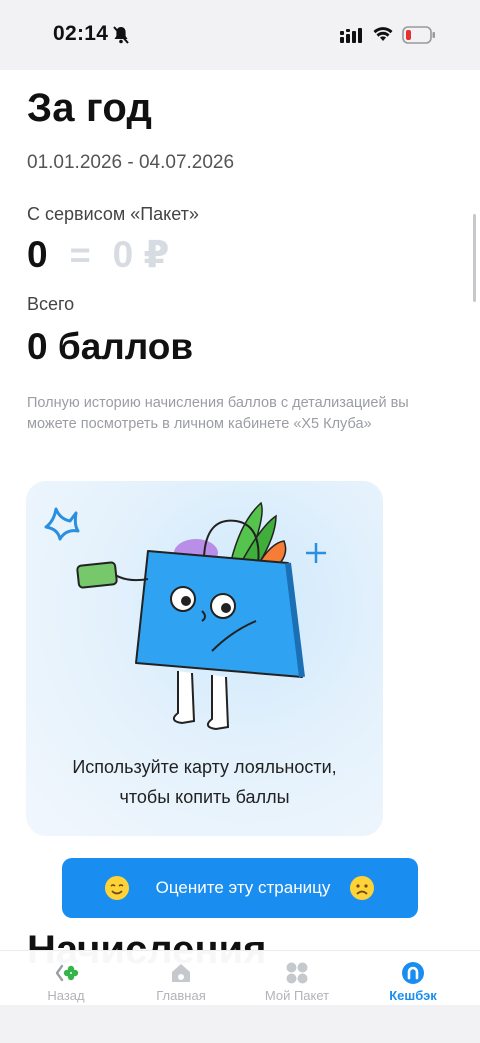 This screenshot has height=1043, width=480. Describe the element at coordinates (413, 995) in the screenshot. I see `nav-cashback-label: Кешбэк` at that location.